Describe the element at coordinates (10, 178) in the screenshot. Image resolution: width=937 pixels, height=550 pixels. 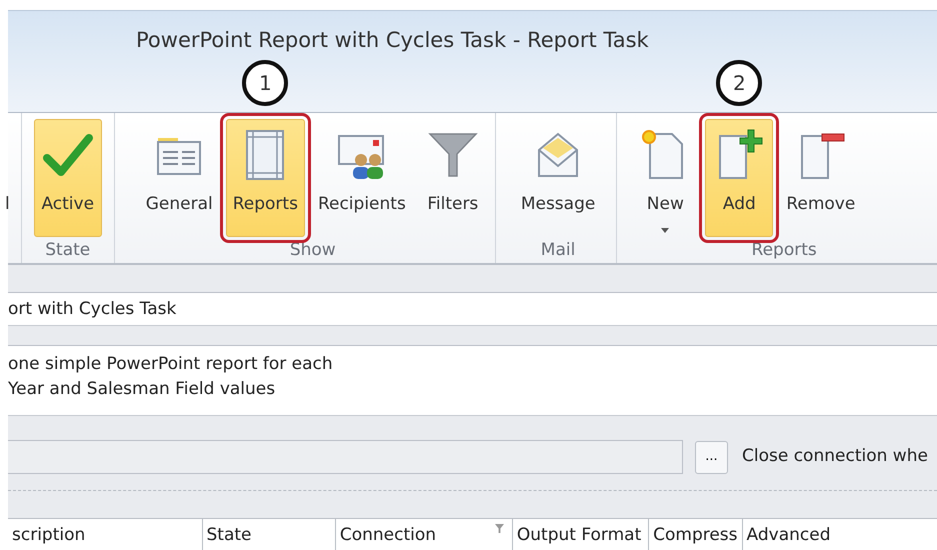
I see `ribbon-button: l` at that location.